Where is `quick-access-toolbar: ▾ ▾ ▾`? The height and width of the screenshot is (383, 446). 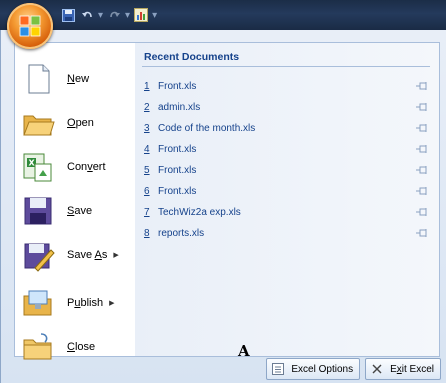
quick-access-toolbar: ▾ ▾ ▾ is located at coordinates (108, 15).